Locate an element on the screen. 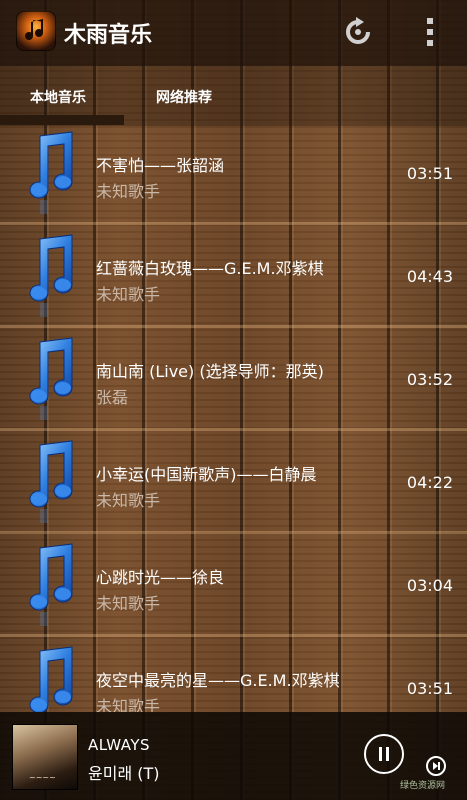  tab-local-music: 本地音乐 is located at coordinates (58, 97).